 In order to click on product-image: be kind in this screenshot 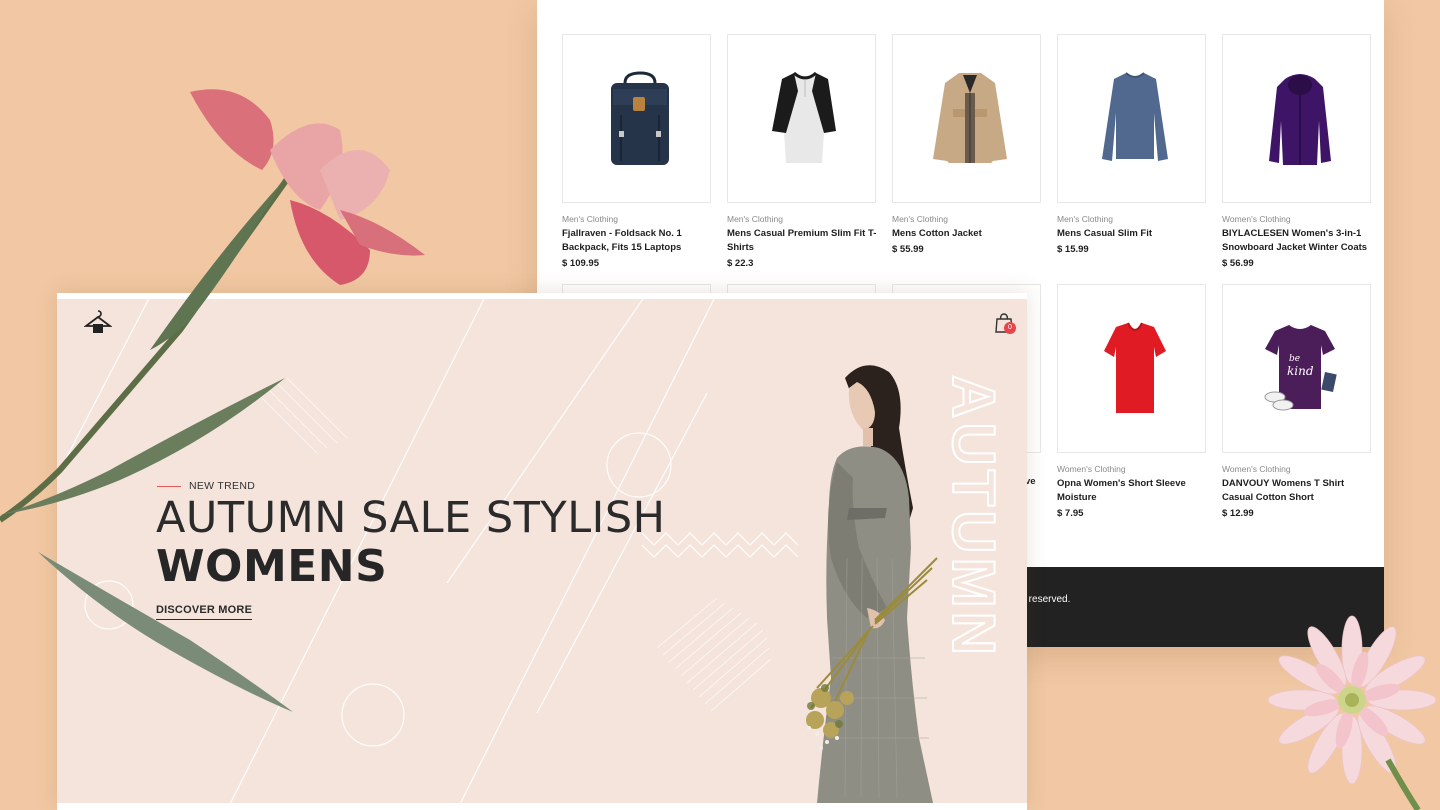, I will do `click(1296, 368)`.